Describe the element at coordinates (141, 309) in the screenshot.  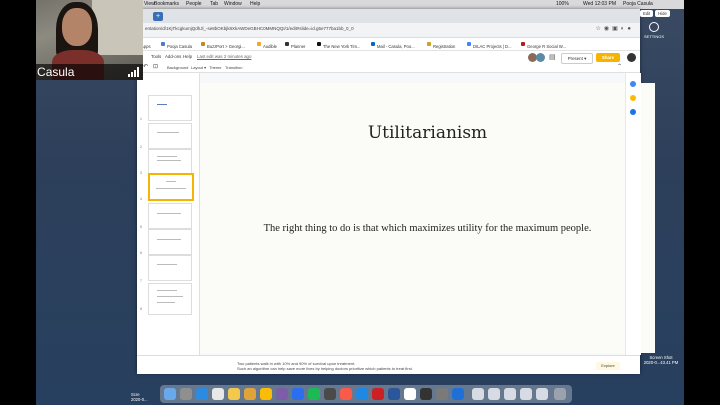
I see `slide-number: 8` at that location.